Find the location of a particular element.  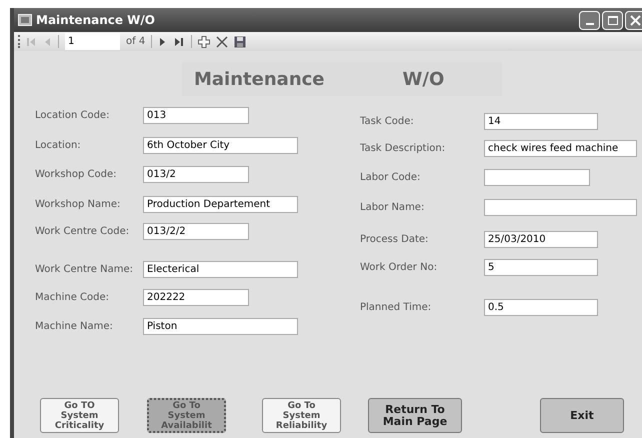

input-field: Piston is located at coordinates (220, 326).